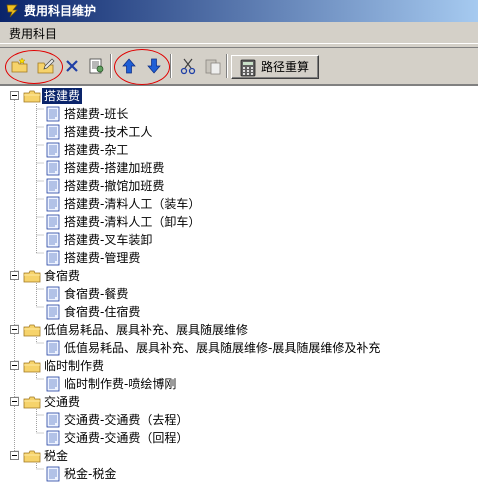  I want to click on tree-group-node: 税金, so click(240, 456).